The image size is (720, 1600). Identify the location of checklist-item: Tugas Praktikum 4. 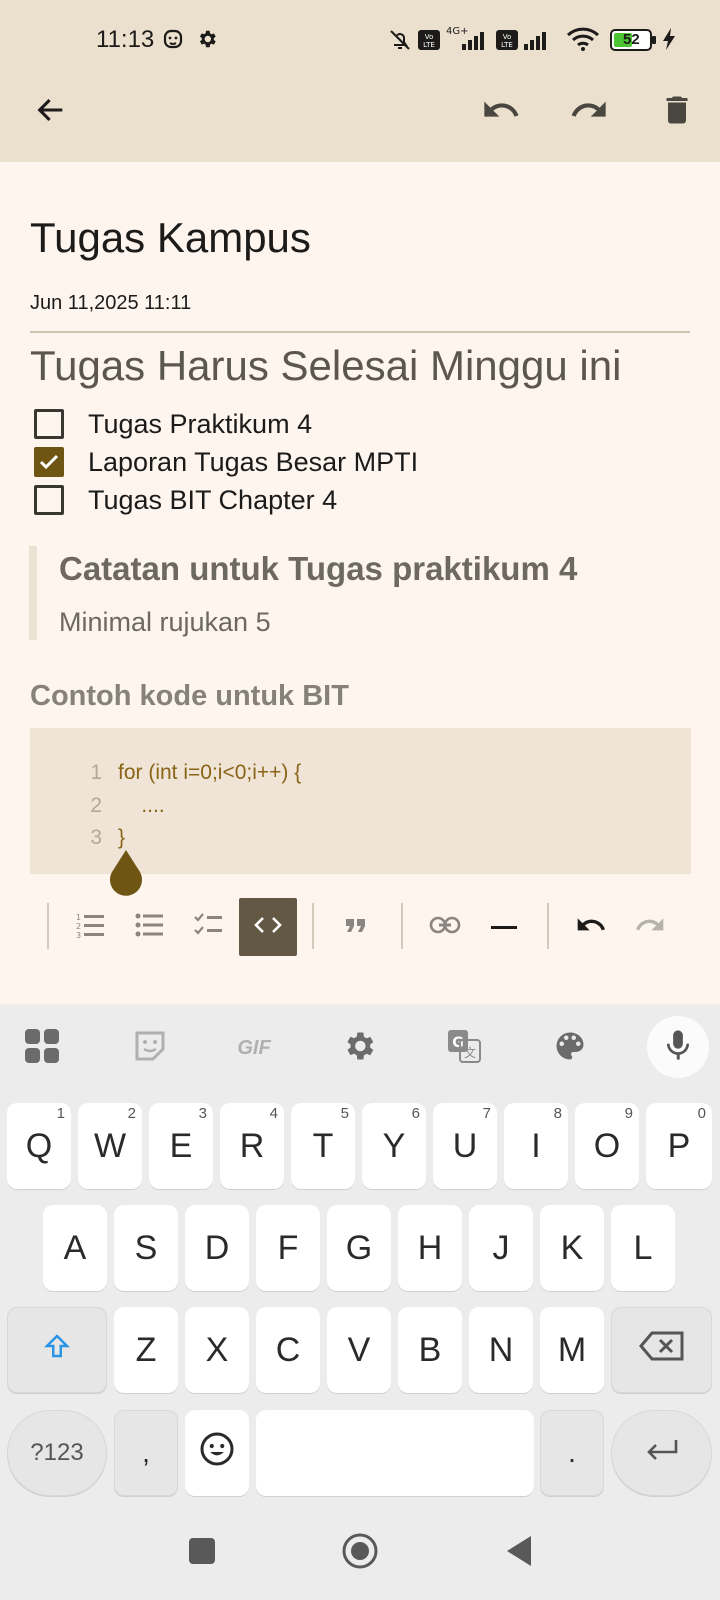
(173, 424).